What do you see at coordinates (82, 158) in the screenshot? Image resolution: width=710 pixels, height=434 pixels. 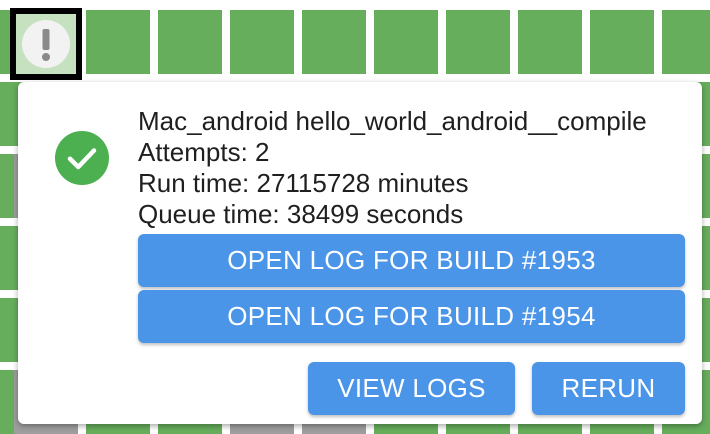 I see `check-icon` at bounding box center [82, 158].